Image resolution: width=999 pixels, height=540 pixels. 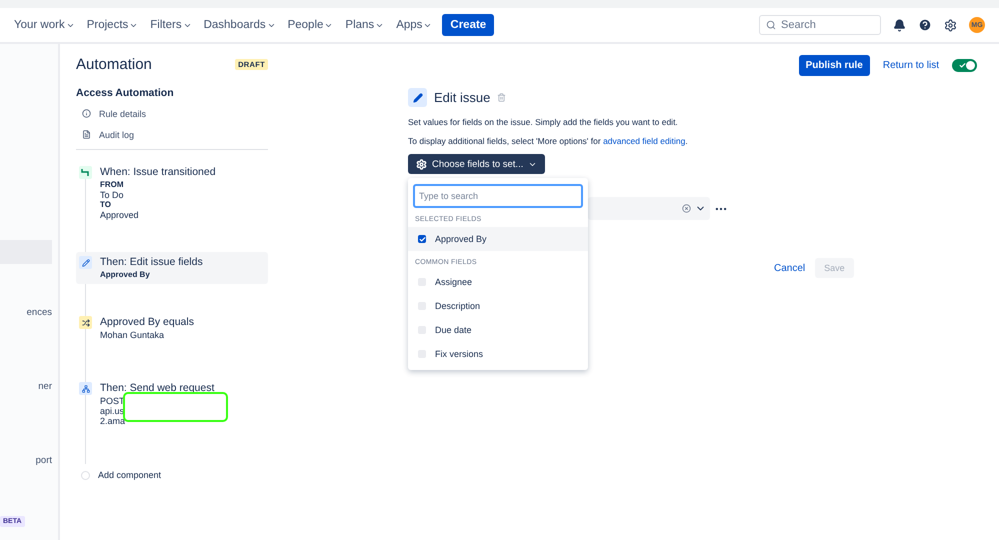 I want to click on sidebar-item: ner, so click(x=26, y=386).